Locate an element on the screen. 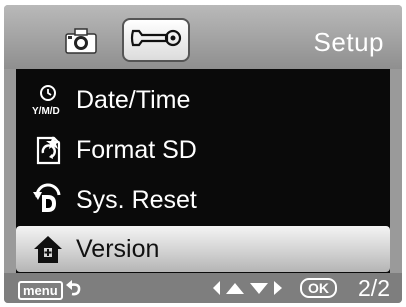 Image resolution: width=406 pixels, height=307 pixels. header-title: Setup is located at coordinates (348, 42).